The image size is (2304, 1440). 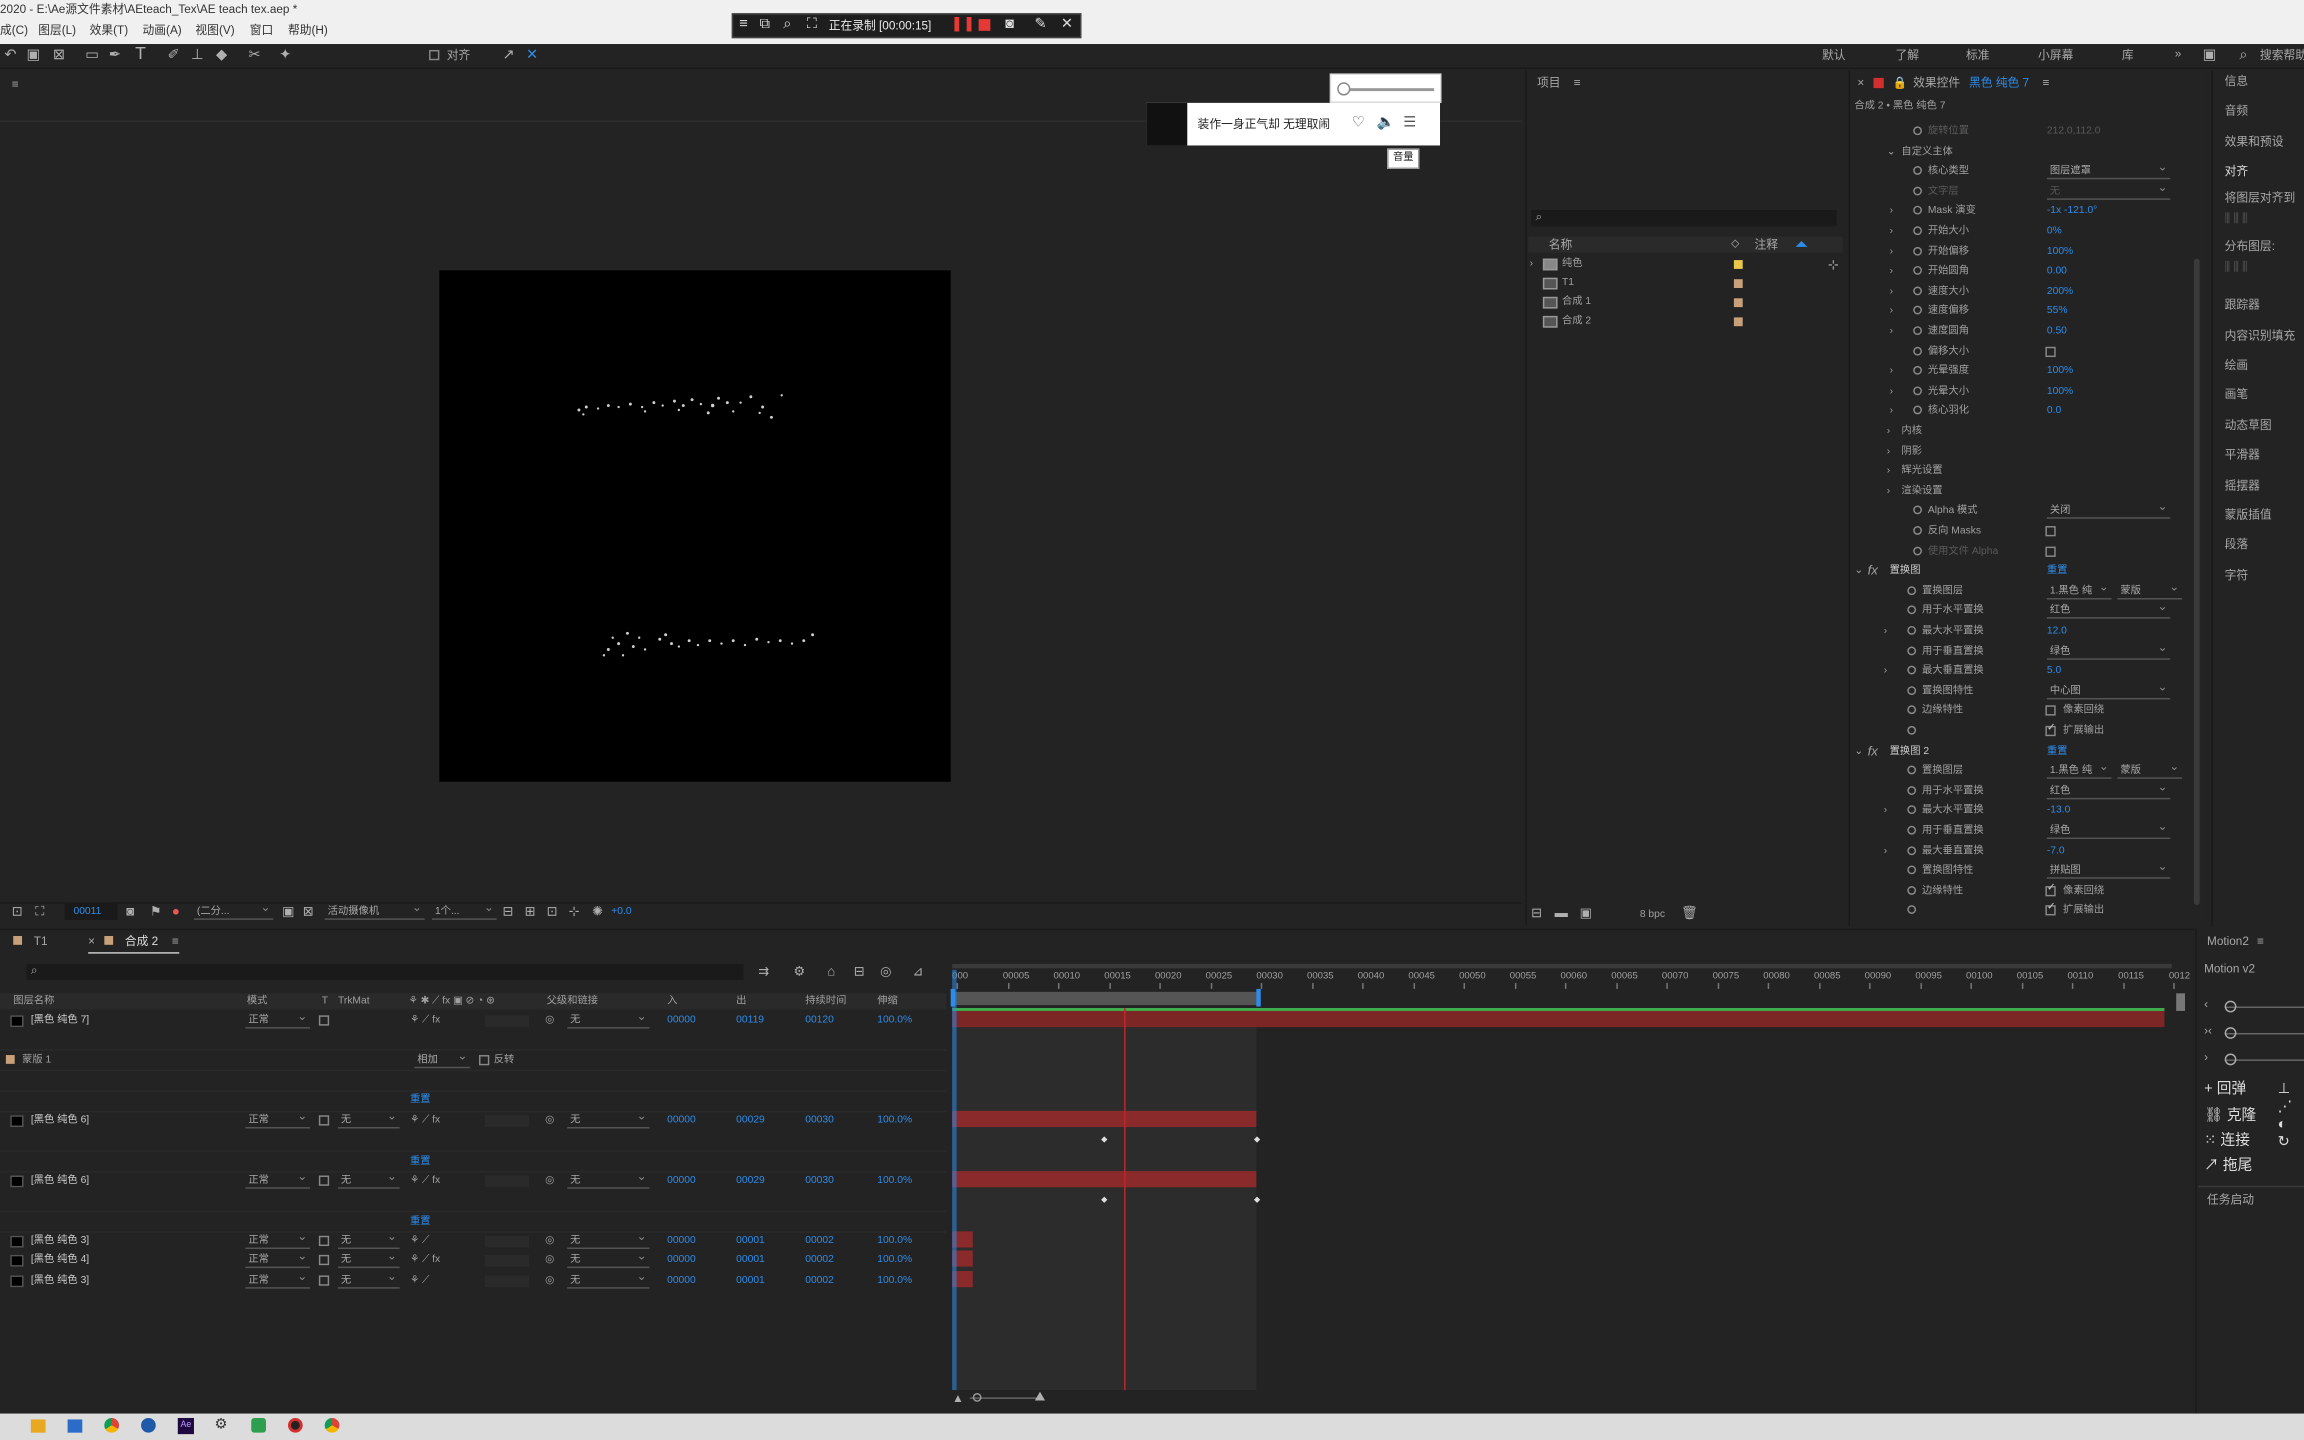 What do you see at coordinates (1936, 84) in the screenshot?
I see `effects-title: 效果控件` at bounding box center [1936, 84].